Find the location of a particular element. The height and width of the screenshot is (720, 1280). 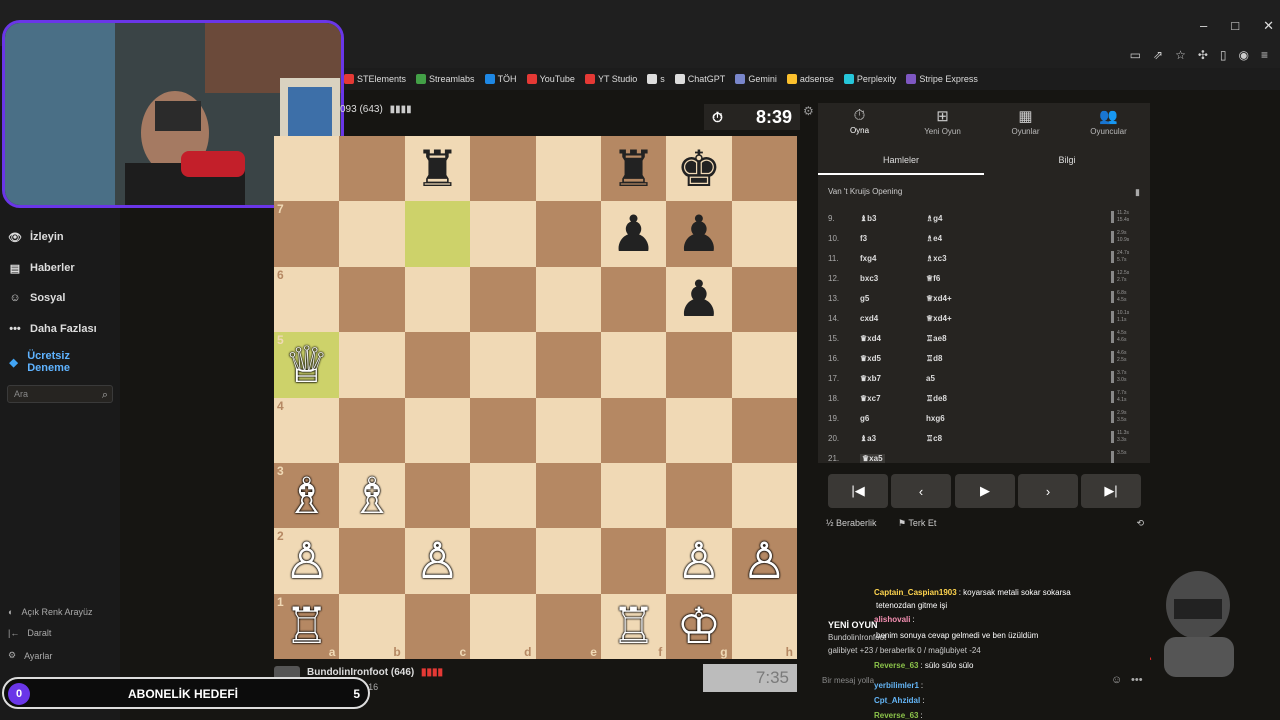

star-icon: ☆ is located at coordinates (1180, 55).